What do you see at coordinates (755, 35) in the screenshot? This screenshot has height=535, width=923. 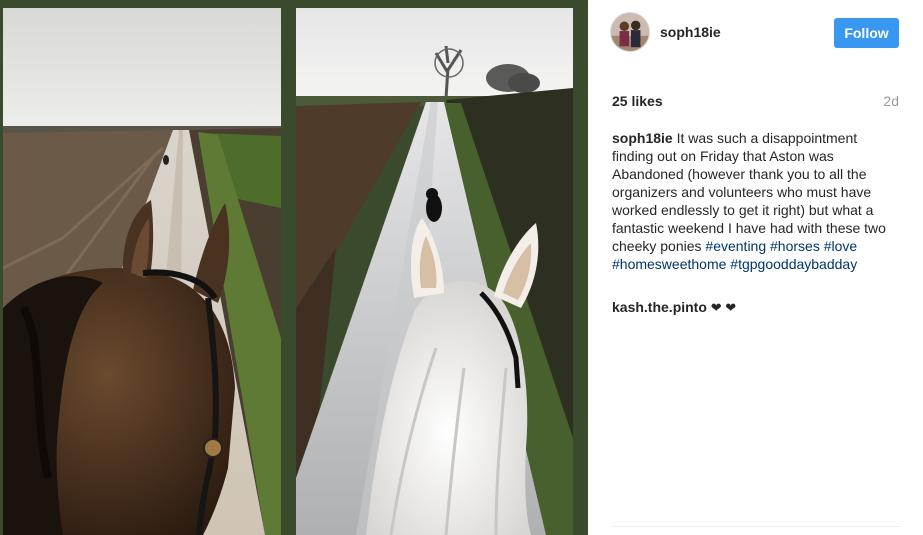 I see `post-header: soph18ie Follow` at bounding box center [755, 35].